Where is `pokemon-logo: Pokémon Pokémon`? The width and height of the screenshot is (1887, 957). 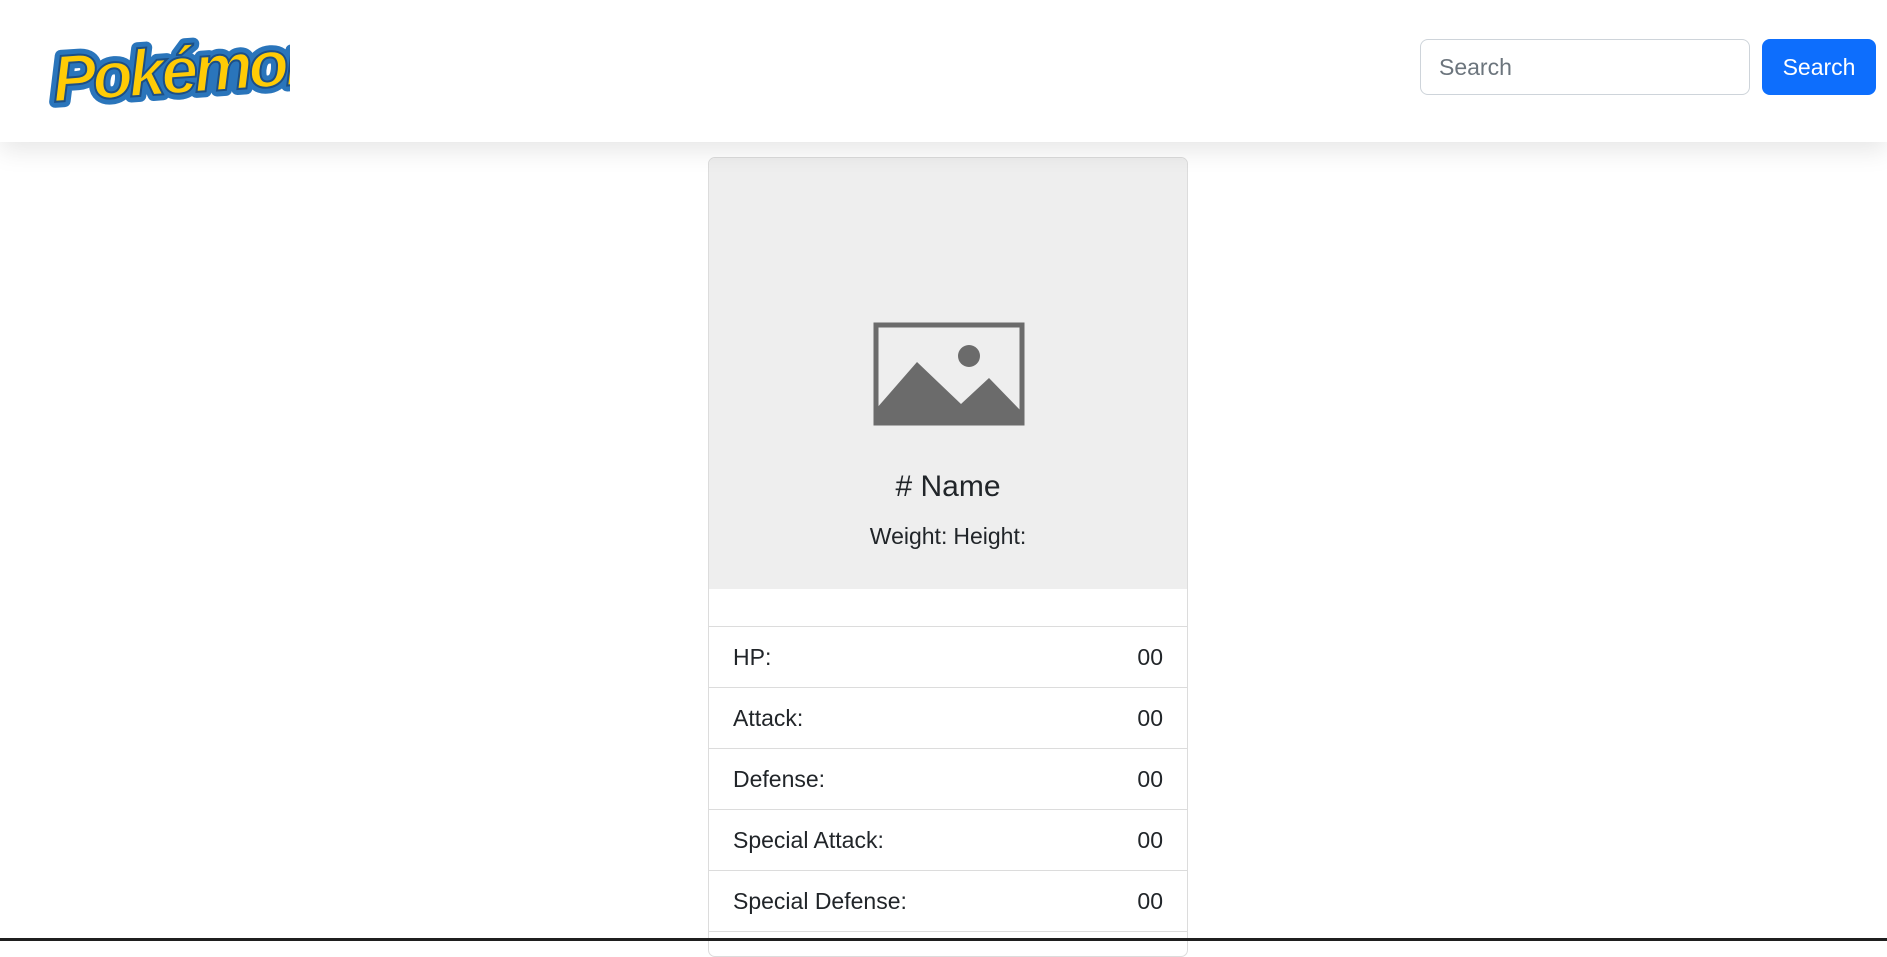 pokemon-logo: Pokémon Pokémon is located at coordinates (187, 69).